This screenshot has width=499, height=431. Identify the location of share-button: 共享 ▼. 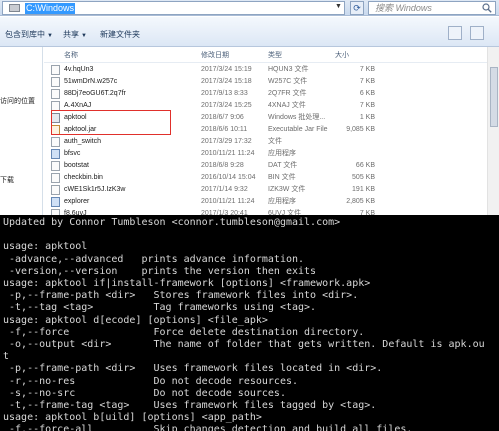
(75, 35).